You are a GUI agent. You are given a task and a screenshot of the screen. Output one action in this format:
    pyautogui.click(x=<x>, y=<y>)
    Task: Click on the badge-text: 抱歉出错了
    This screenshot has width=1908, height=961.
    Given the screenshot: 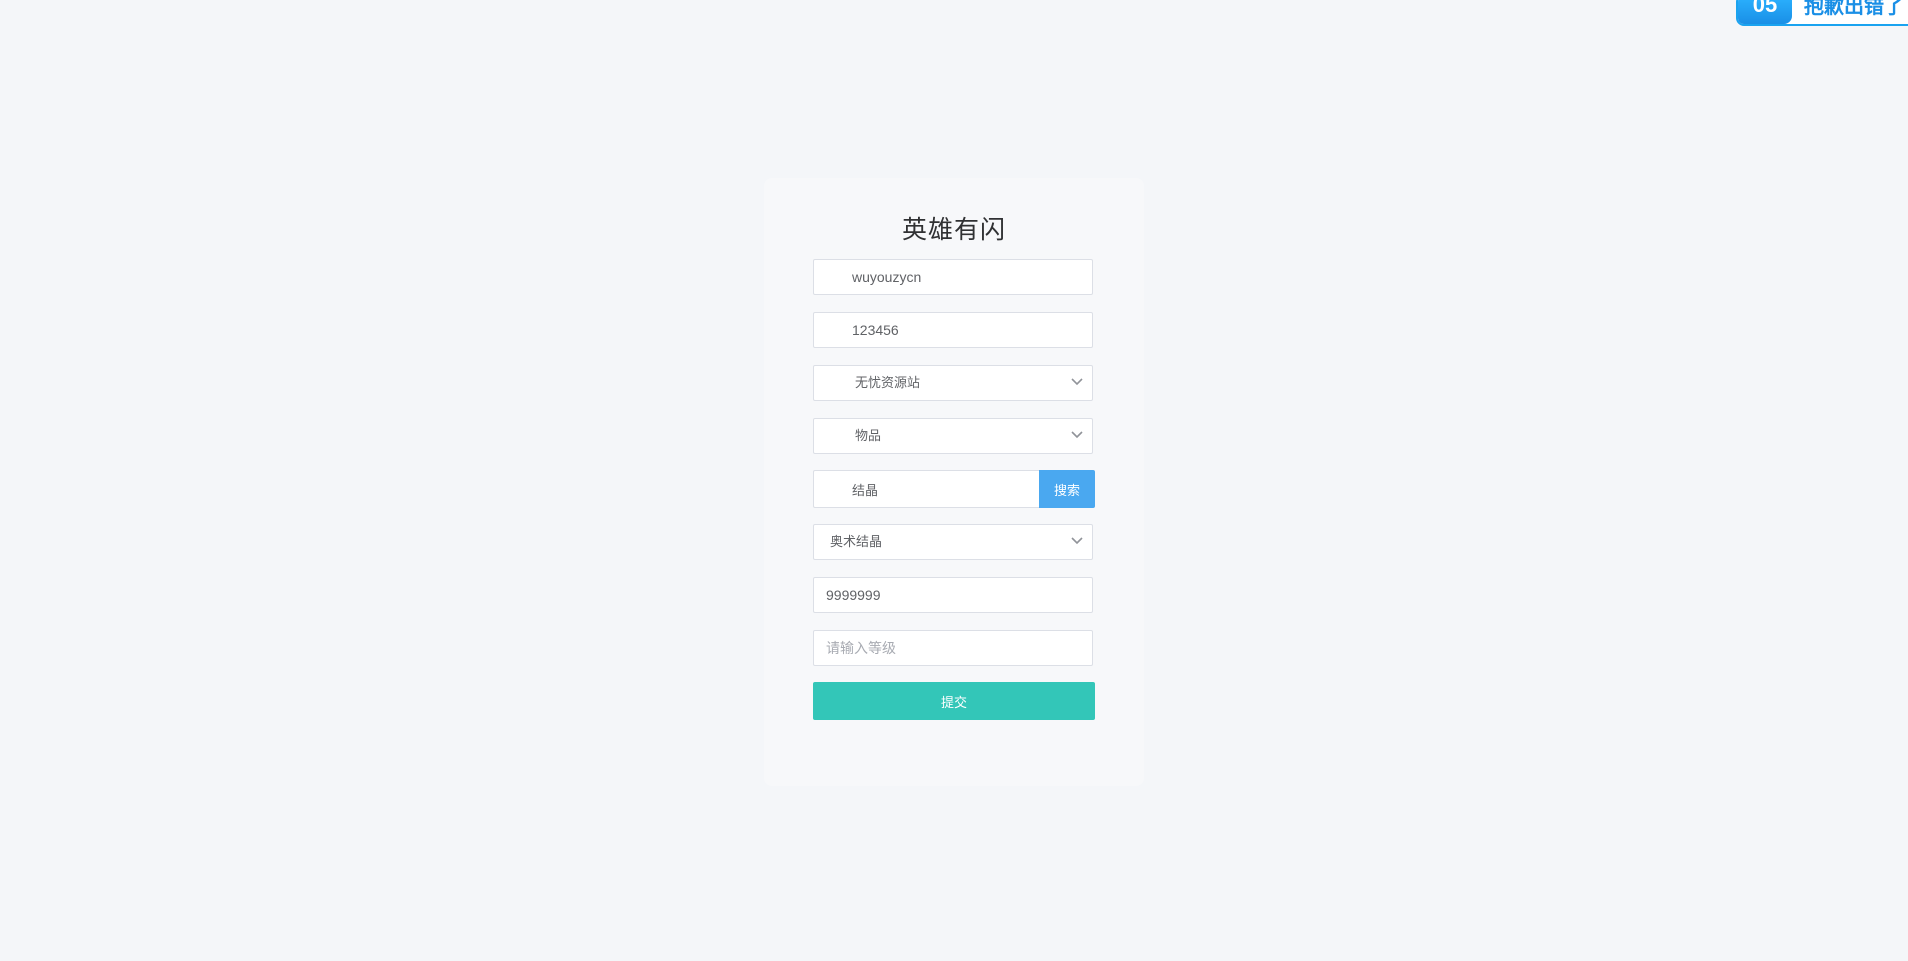 What is the action you would take?
    pyautogui.click(x=1854, y=9)
    